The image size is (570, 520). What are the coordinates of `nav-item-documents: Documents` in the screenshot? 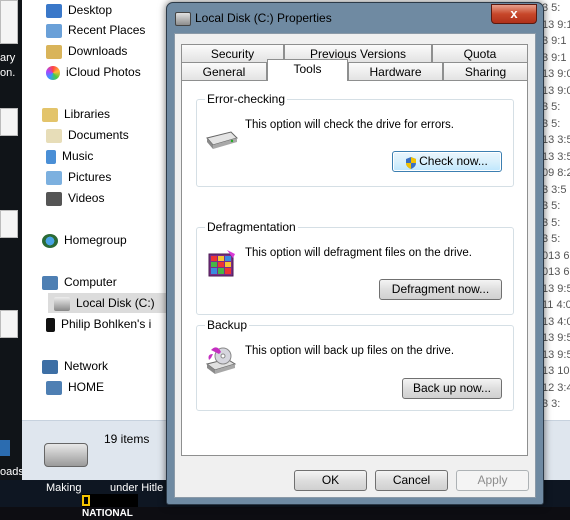 It's located at (87, 135).